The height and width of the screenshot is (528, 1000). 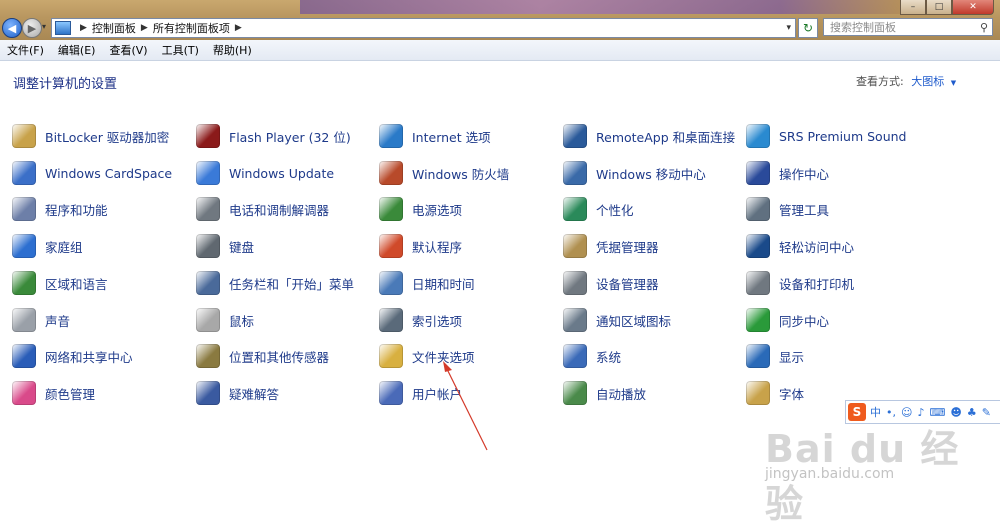 I want to click on control-panel-item: 文件夹选项, so click(x=427, y=356).